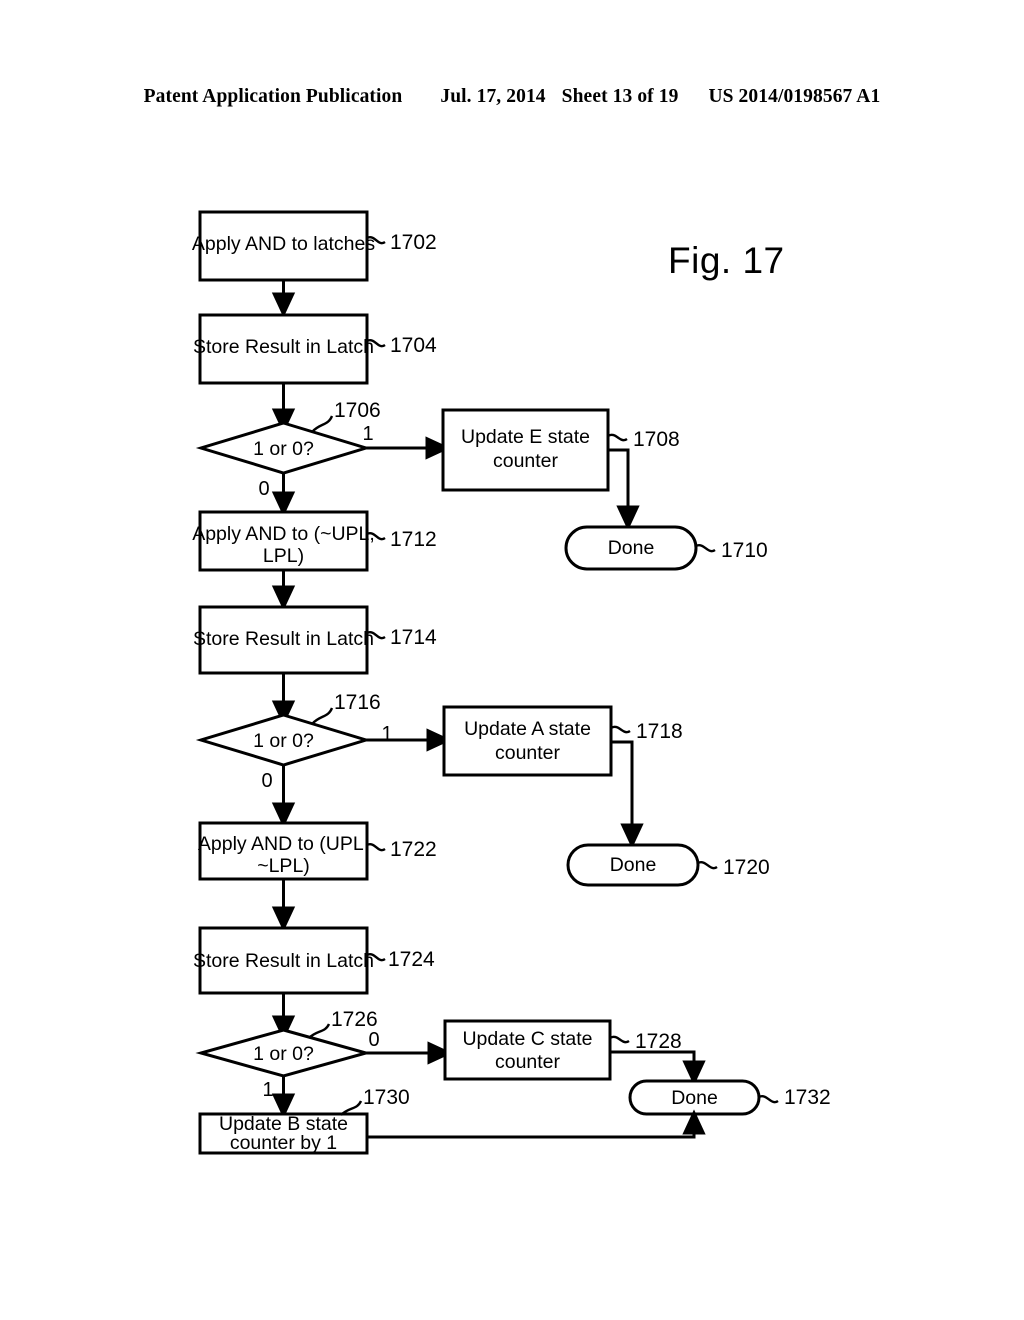 The image size is (1024, 1320). I want to click on terminator-done-1710: Done, so click(631, 548).